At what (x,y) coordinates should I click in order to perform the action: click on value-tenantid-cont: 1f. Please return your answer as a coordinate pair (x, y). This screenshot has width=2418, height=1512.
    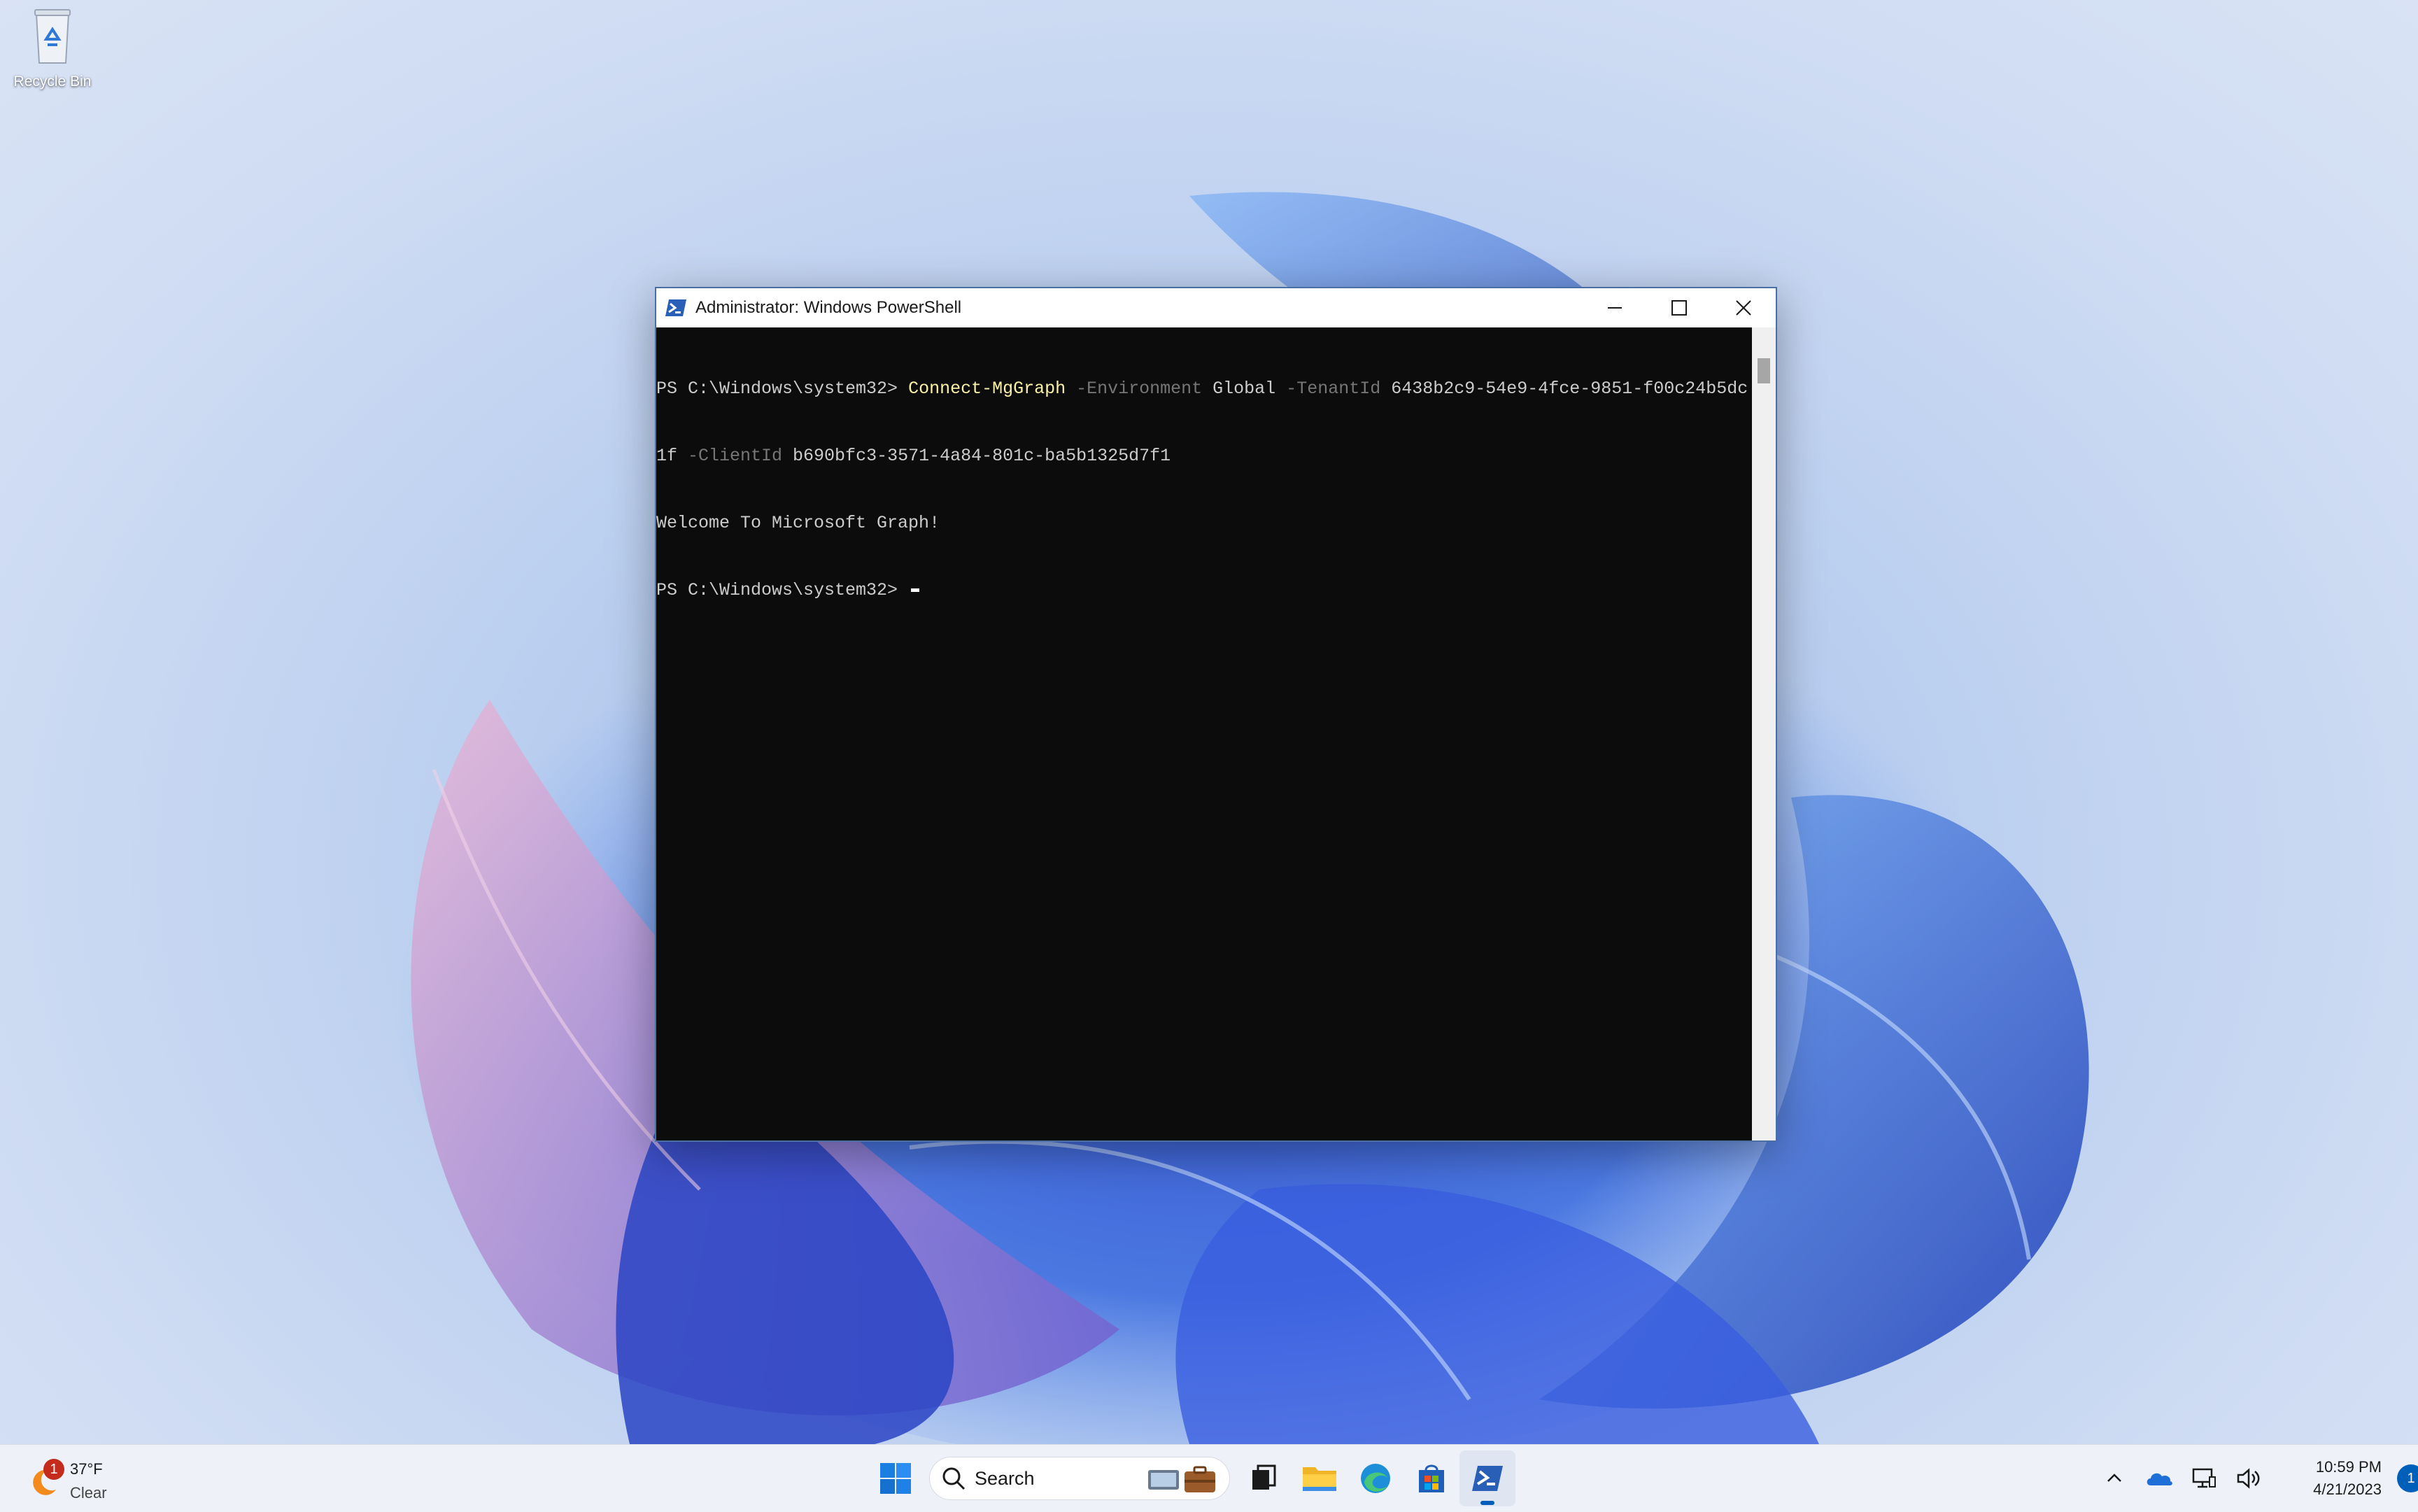
    Looking at the image, I should click on (667, 456).